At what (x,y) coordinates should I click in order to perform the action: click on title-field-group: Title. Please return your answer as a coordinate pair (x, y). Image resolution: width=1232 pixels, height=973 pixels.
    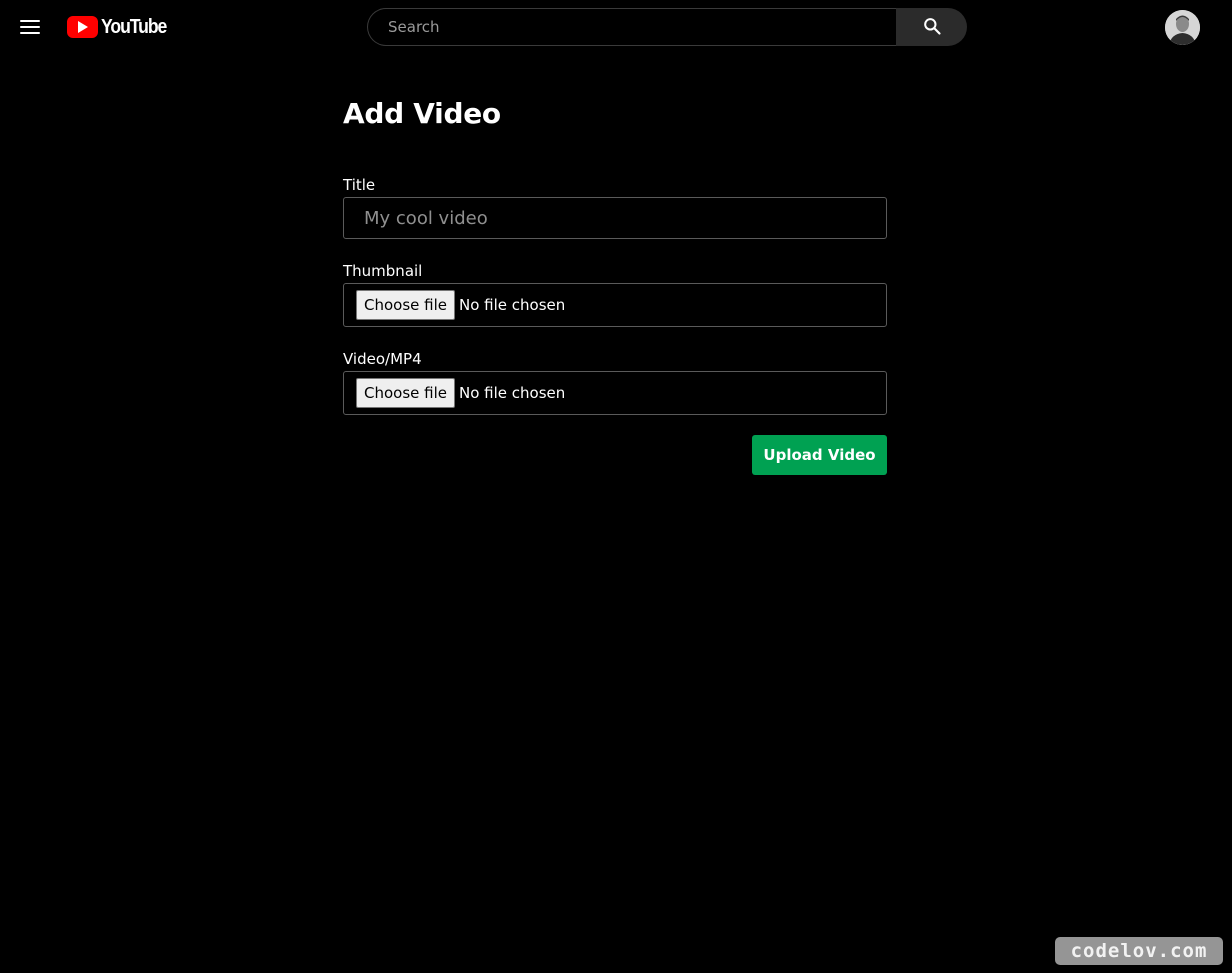
    Looking at the image, I should click on (615, 207).